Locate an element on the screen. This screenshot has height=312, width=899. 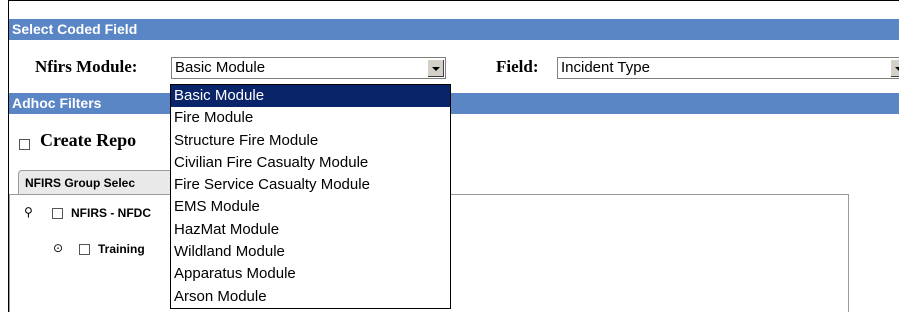
dropdown-option-ems-module: EMS Module is located at coordinates (310, 207).